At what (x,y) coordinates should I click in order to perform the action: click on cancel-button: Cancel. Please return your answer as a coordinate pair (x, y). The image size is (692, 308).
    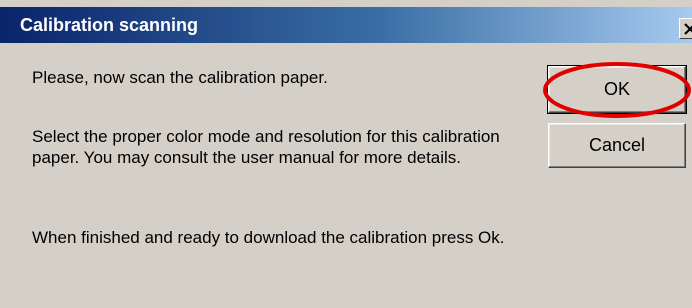
    Looking at the image, I should click on (617, 145).